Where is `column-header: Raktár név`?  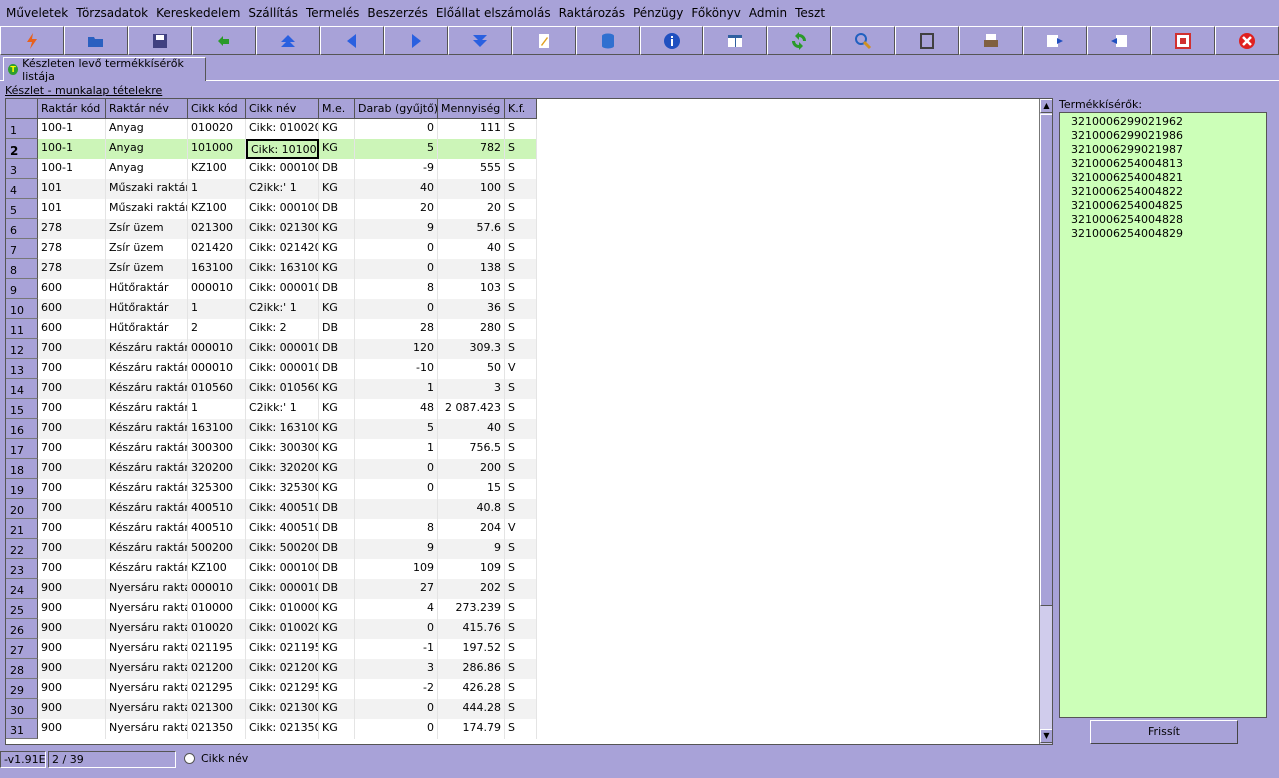 column-header: Raktár név is located at coordinates (147, 109).